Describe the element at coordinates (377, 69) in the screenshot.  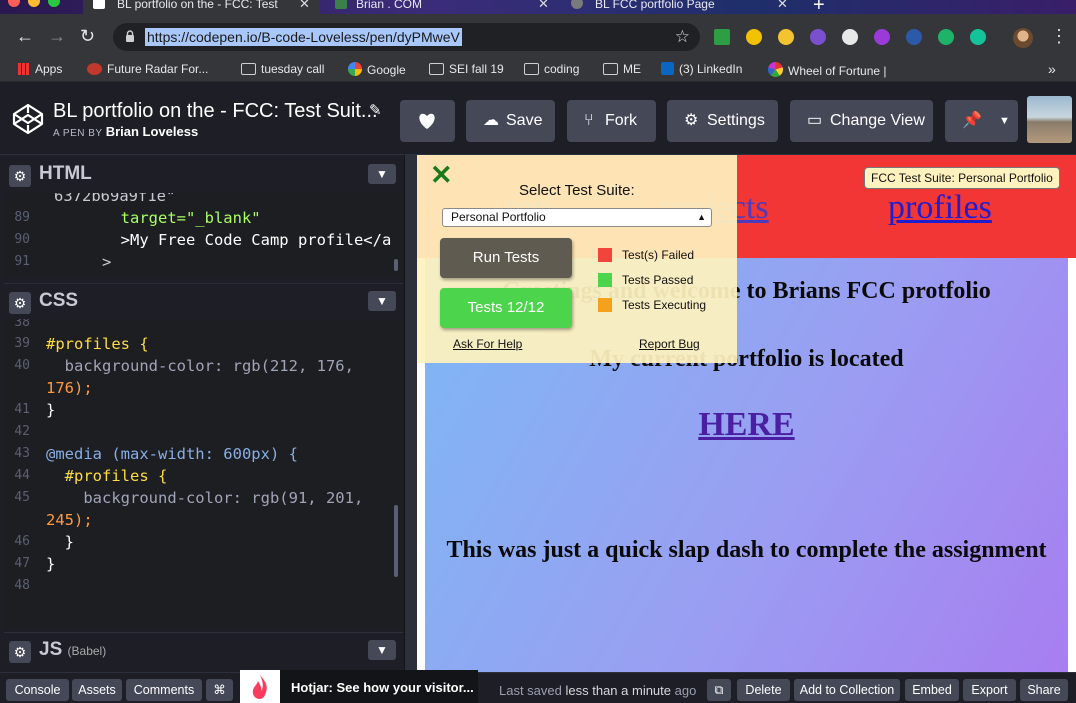
I see `bookmark-google: Google` at that location.